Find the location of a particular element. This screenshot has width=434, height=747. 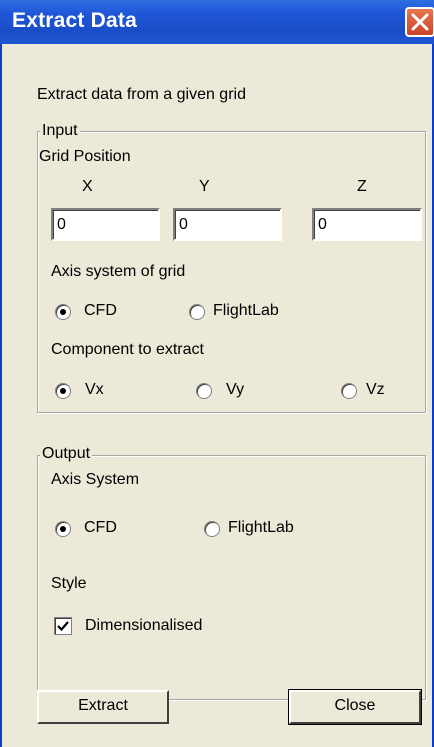

axis-grid-cfd-label: CFD is located at coordinates (100, 310).